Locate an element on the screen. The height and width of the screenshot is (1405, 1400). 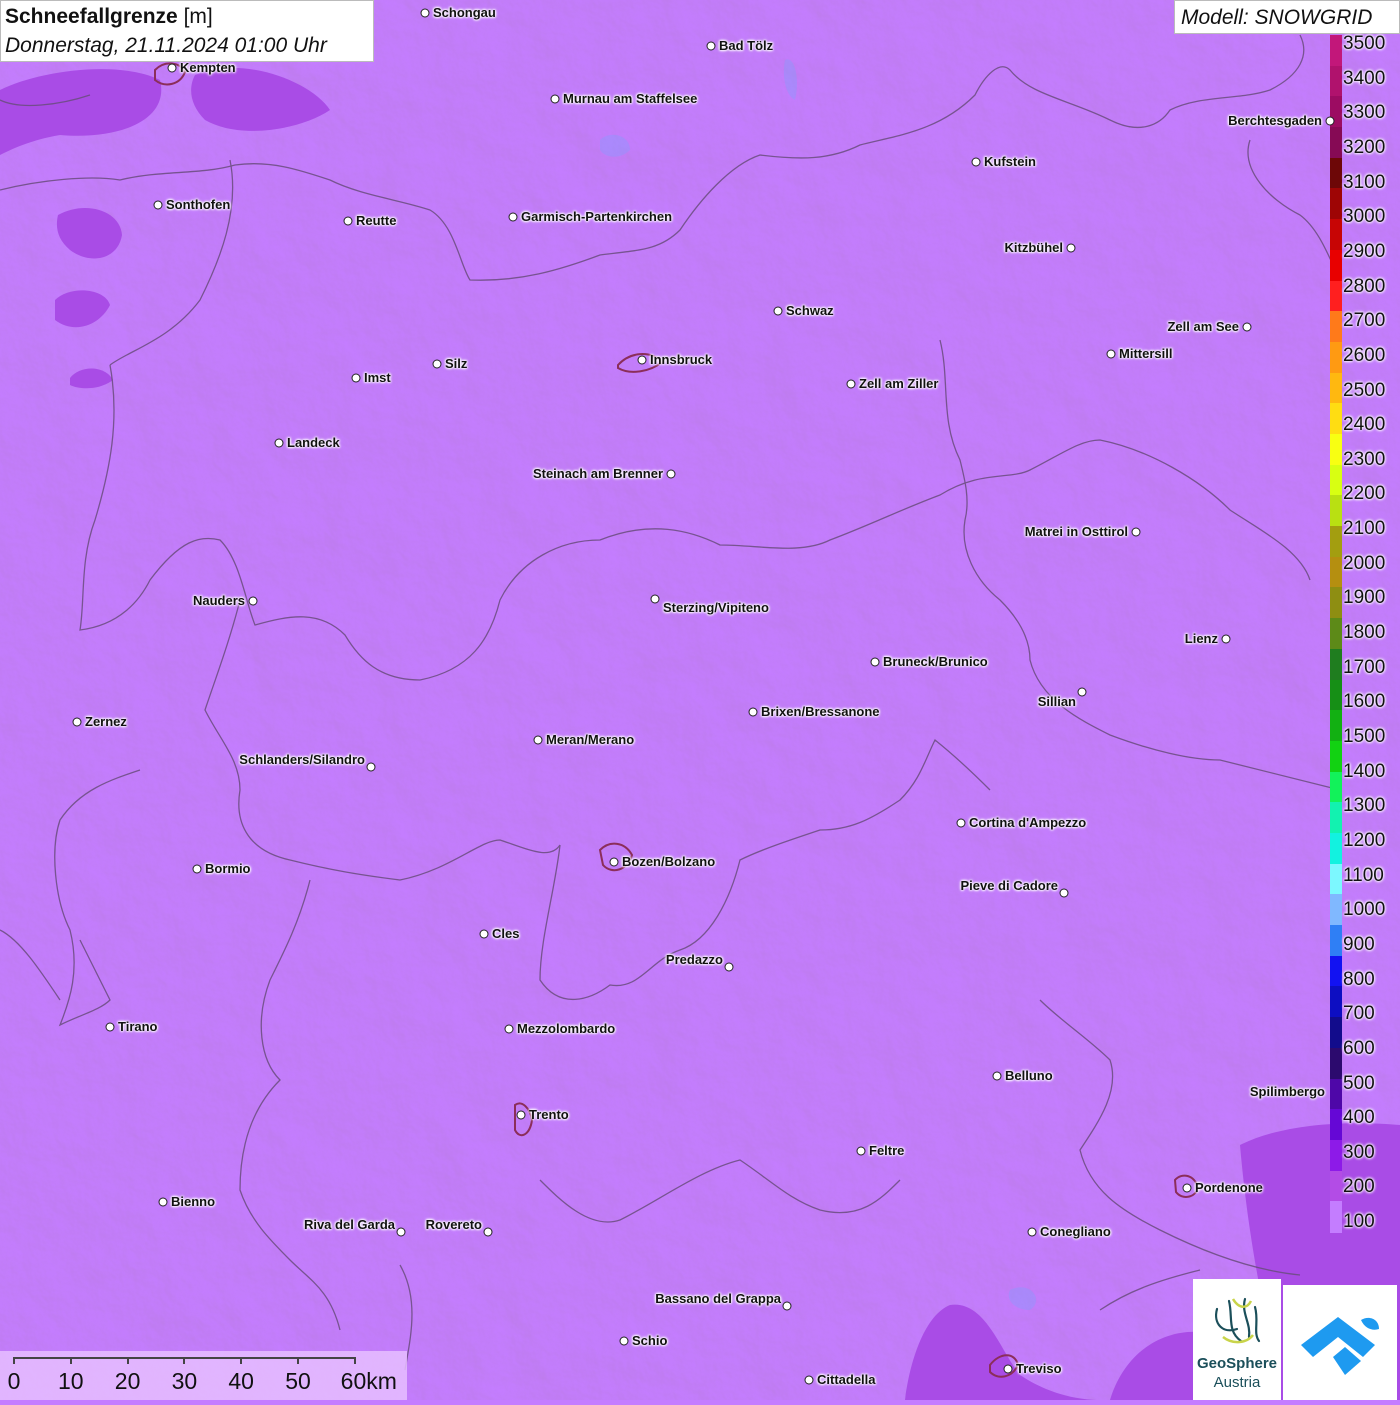
map-title-main: Schneefallgrenze is located at coordinates (91, 16).